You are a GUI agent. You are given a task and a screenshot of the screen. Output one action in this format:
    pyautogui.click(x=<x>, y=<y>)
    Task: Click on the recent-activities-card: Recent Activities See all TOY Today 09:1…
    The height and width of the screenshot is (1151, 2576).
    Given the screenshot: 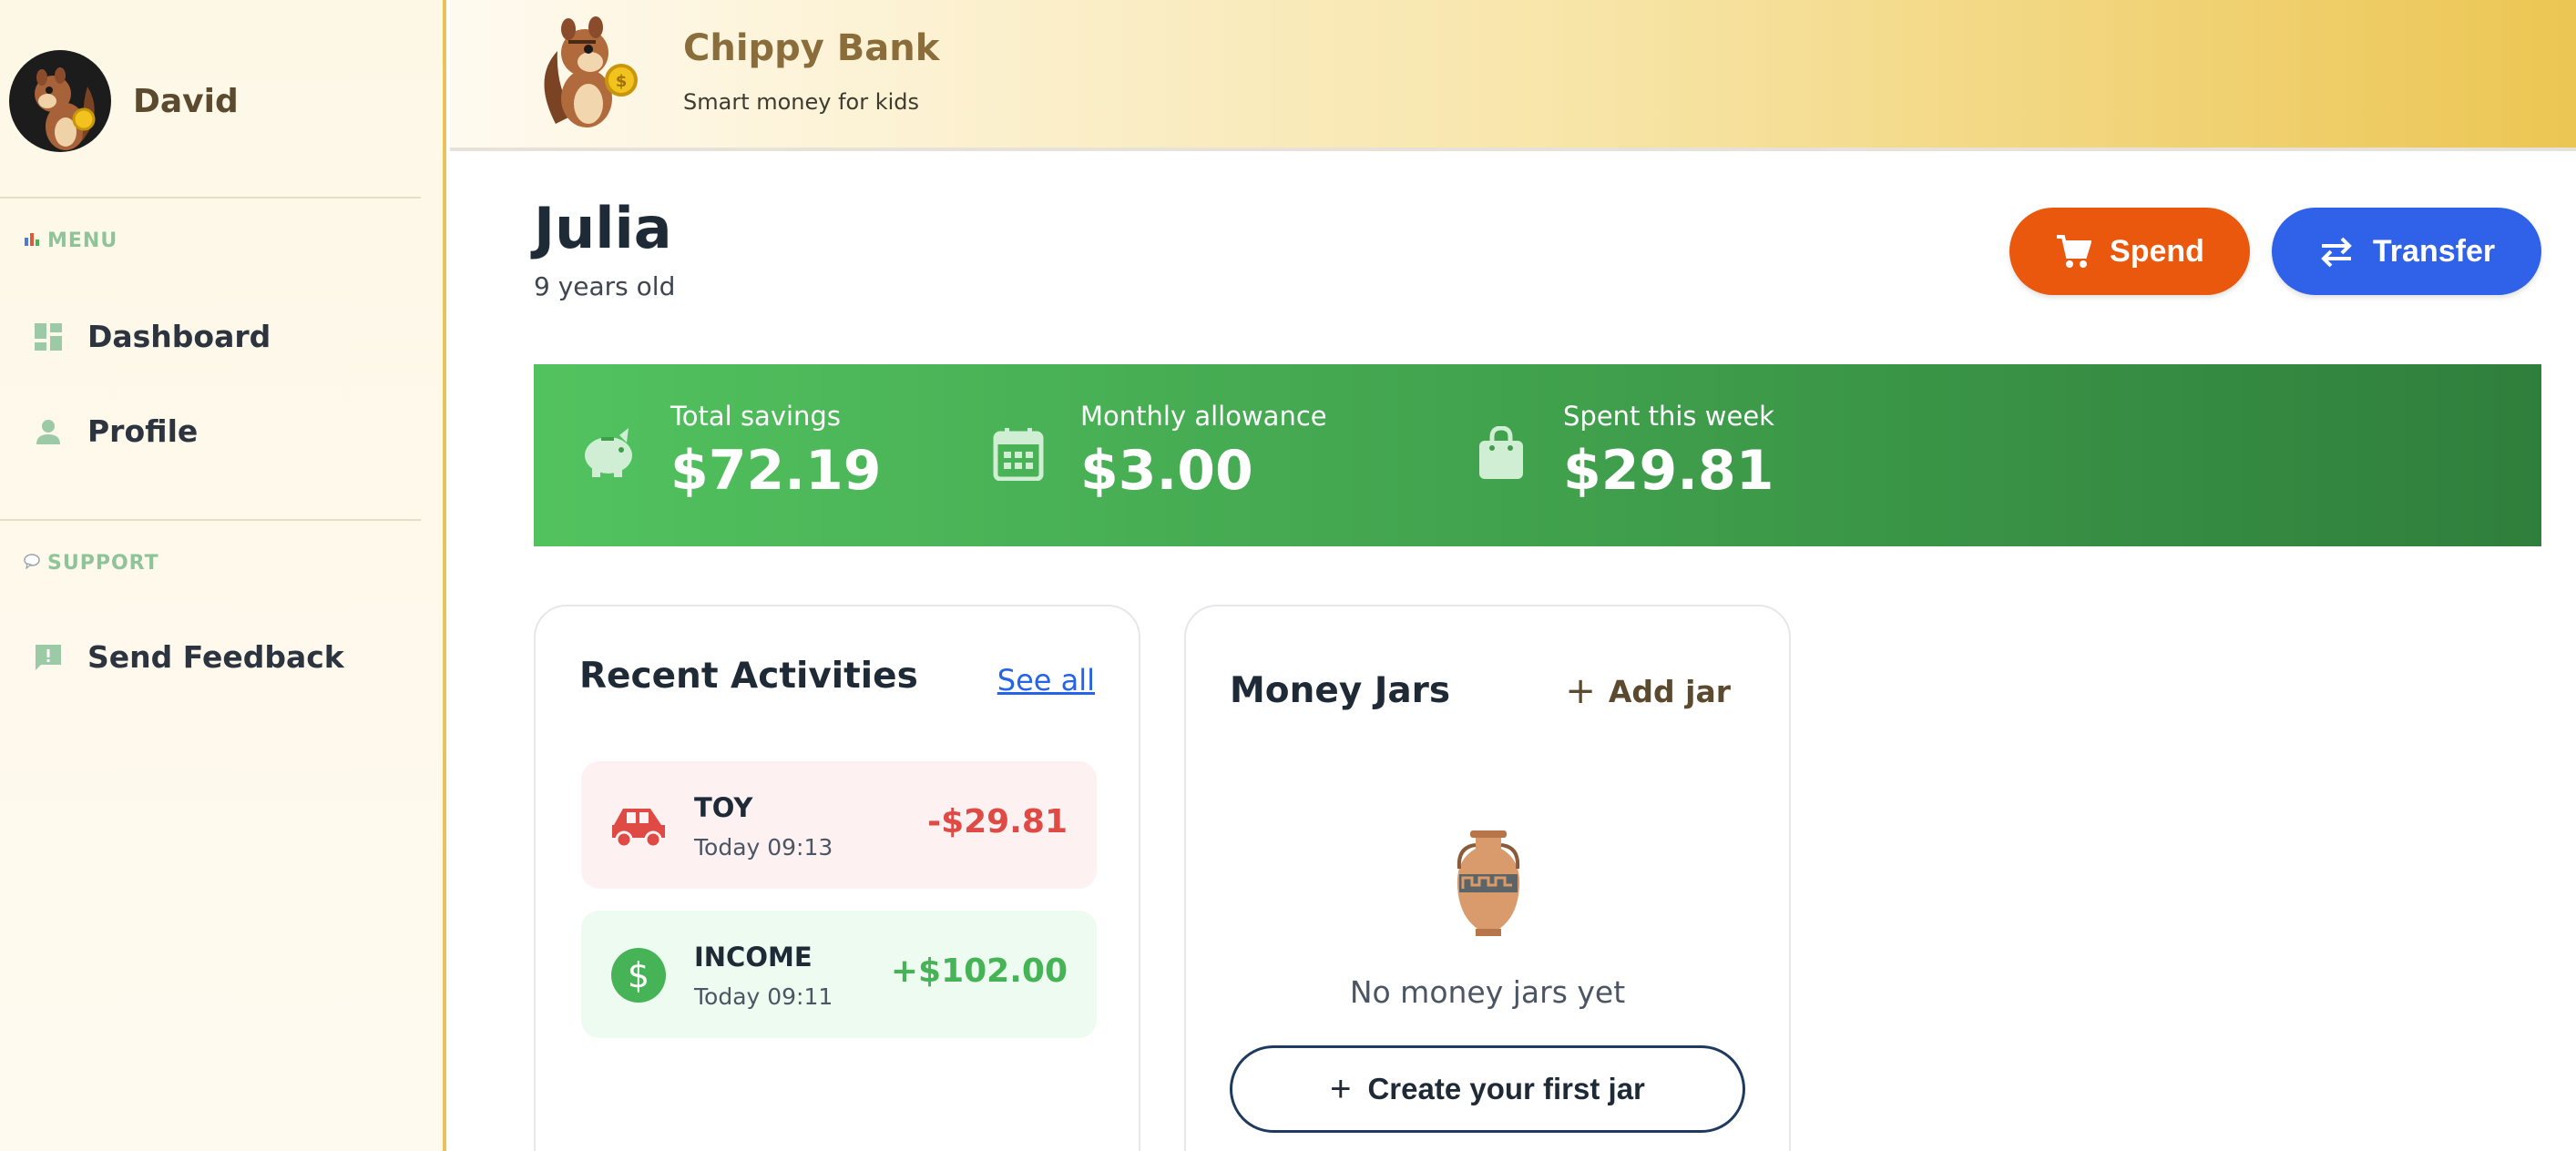 What is the action you would take?
    pyautogui.click(x=837, y=878)
    